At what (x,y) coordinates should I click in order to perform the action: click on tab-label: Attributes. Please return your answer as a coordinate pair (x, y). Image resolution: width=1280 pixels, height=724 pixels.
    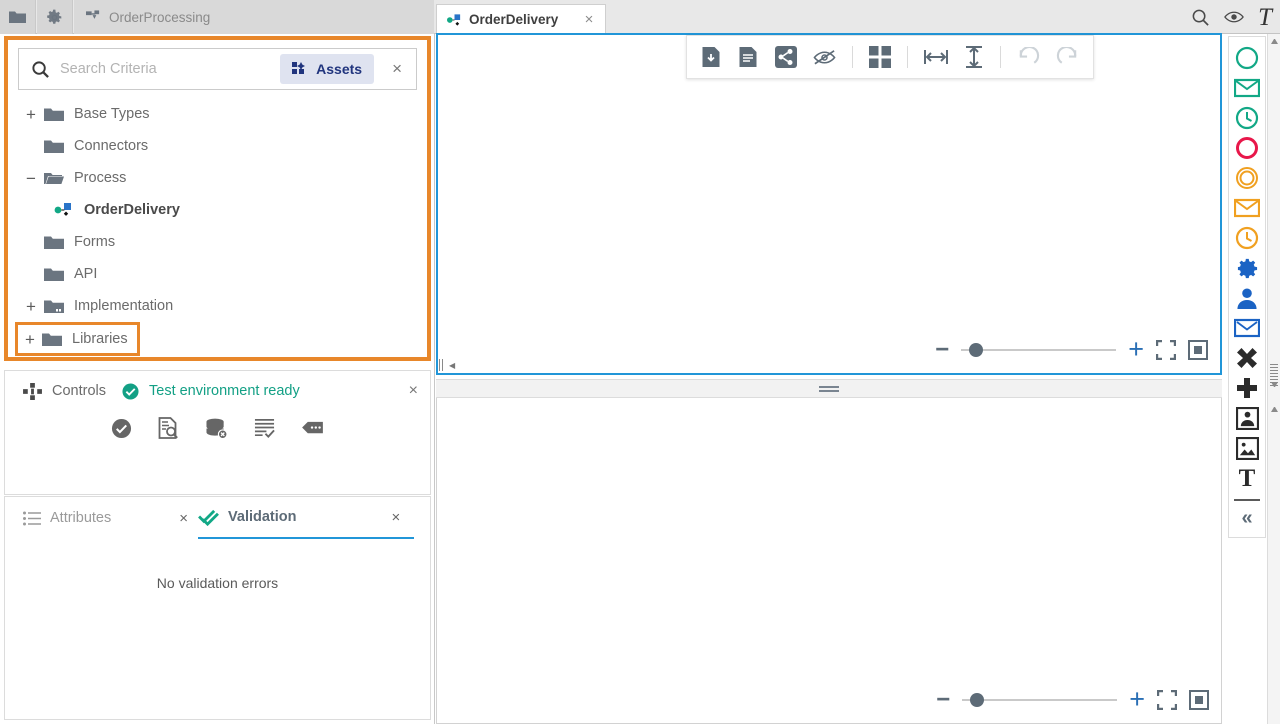
    Looking at the image, I should click on (81, 518).